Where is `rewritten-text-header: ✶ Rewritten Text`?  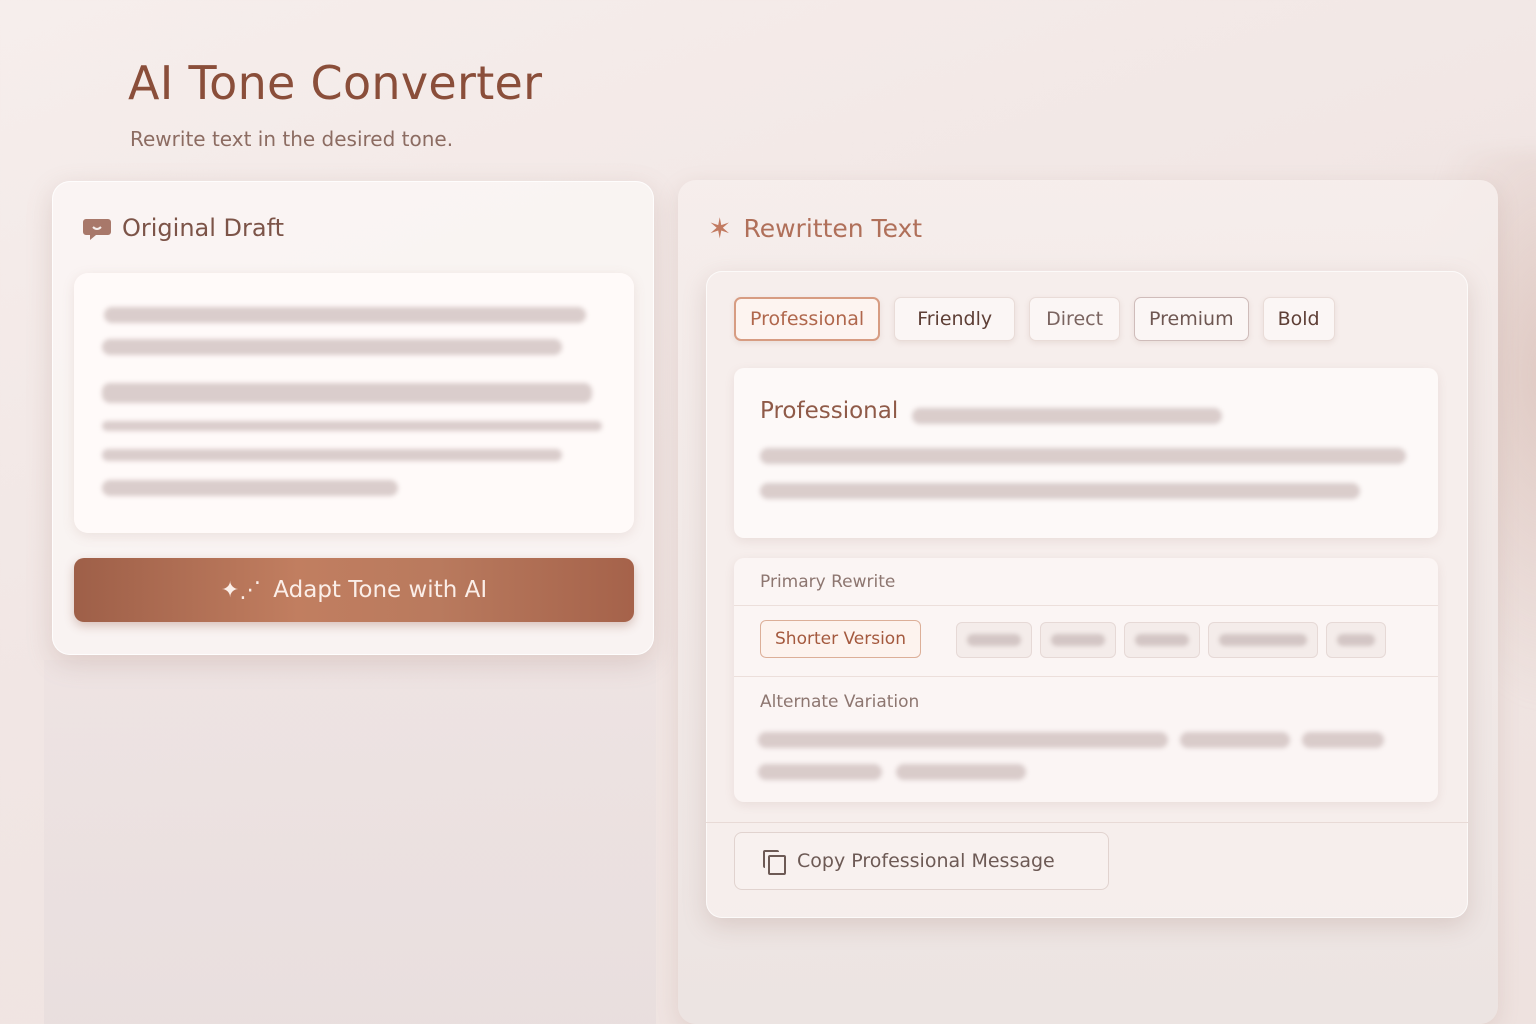 rewritten-text-header: ✶ Rewritten Text is located at coordinates (815, 228).